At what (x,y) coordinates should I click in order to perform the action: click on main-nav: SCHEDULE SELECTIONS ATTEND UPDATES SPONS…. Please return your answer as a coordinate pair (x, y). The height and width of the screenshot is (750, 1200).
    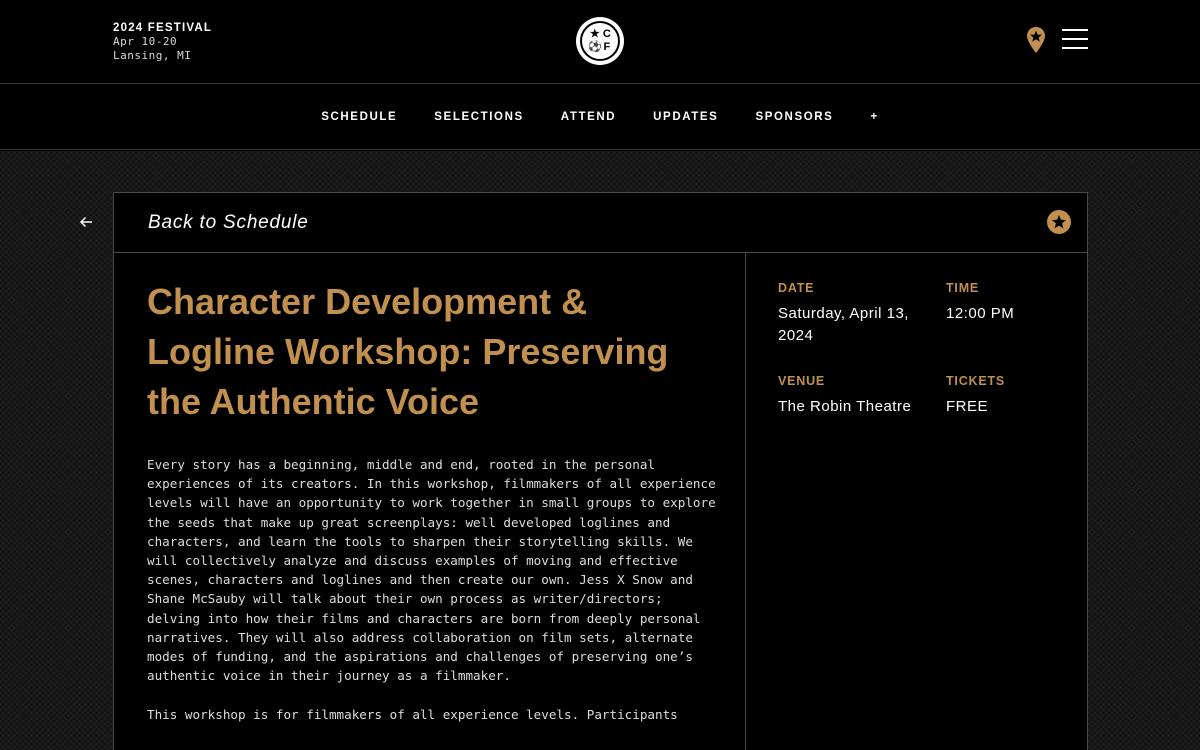
    Looking at the image, I should click on (600, 117).